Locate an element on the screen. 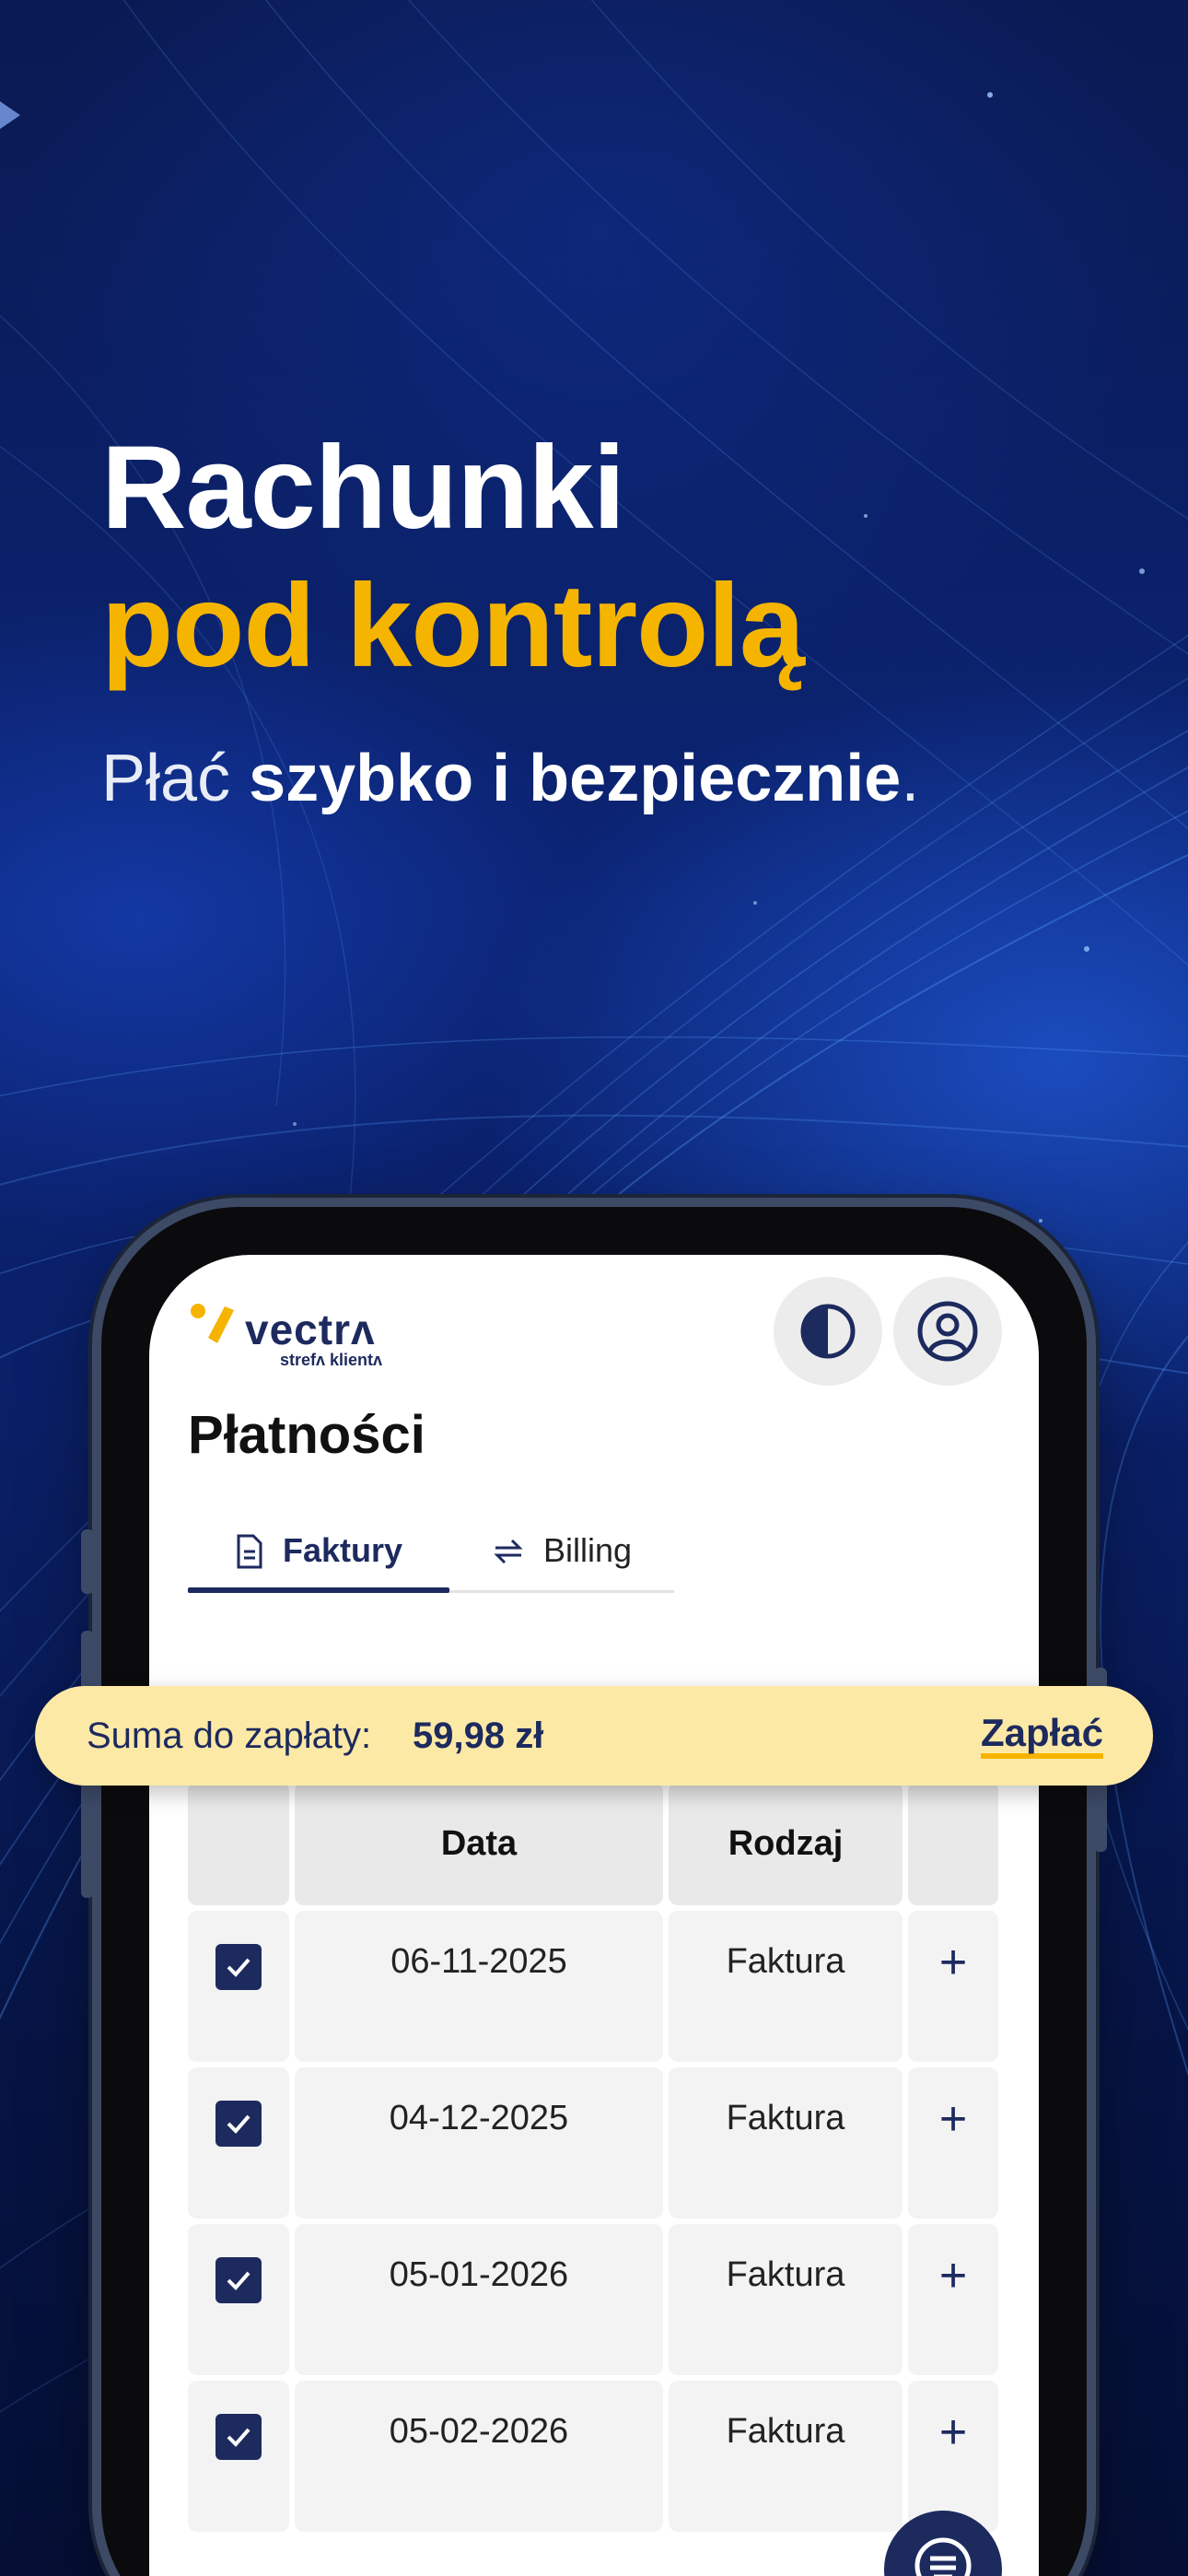 The image size is (1188, 2576). phone-mute-switch is located at coordinates (87, 1561).